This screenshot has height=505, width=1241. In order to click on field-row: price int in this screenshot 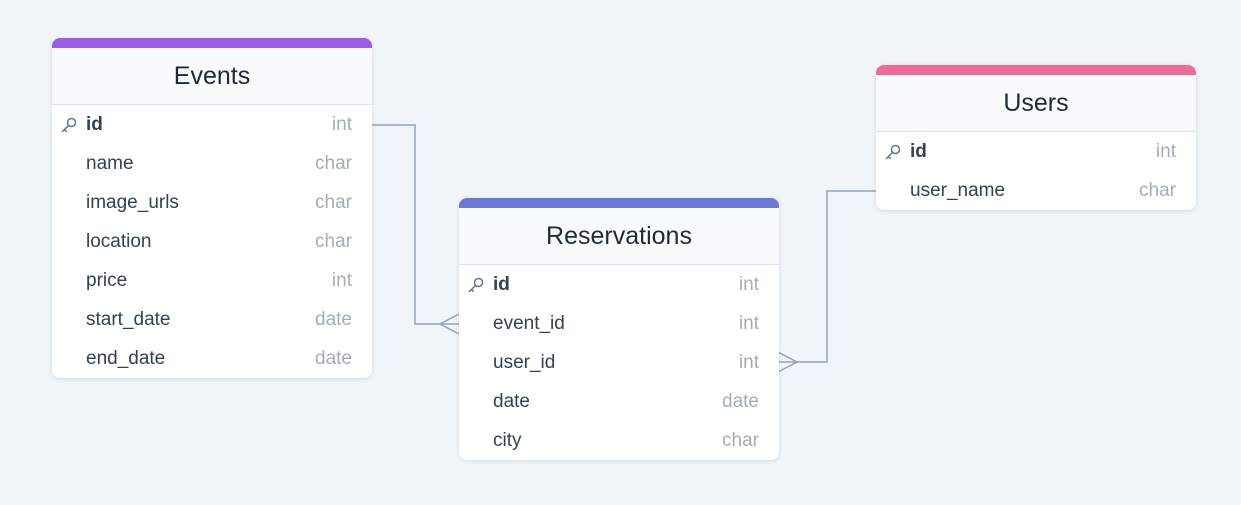, I will do `click(212, 280)`.